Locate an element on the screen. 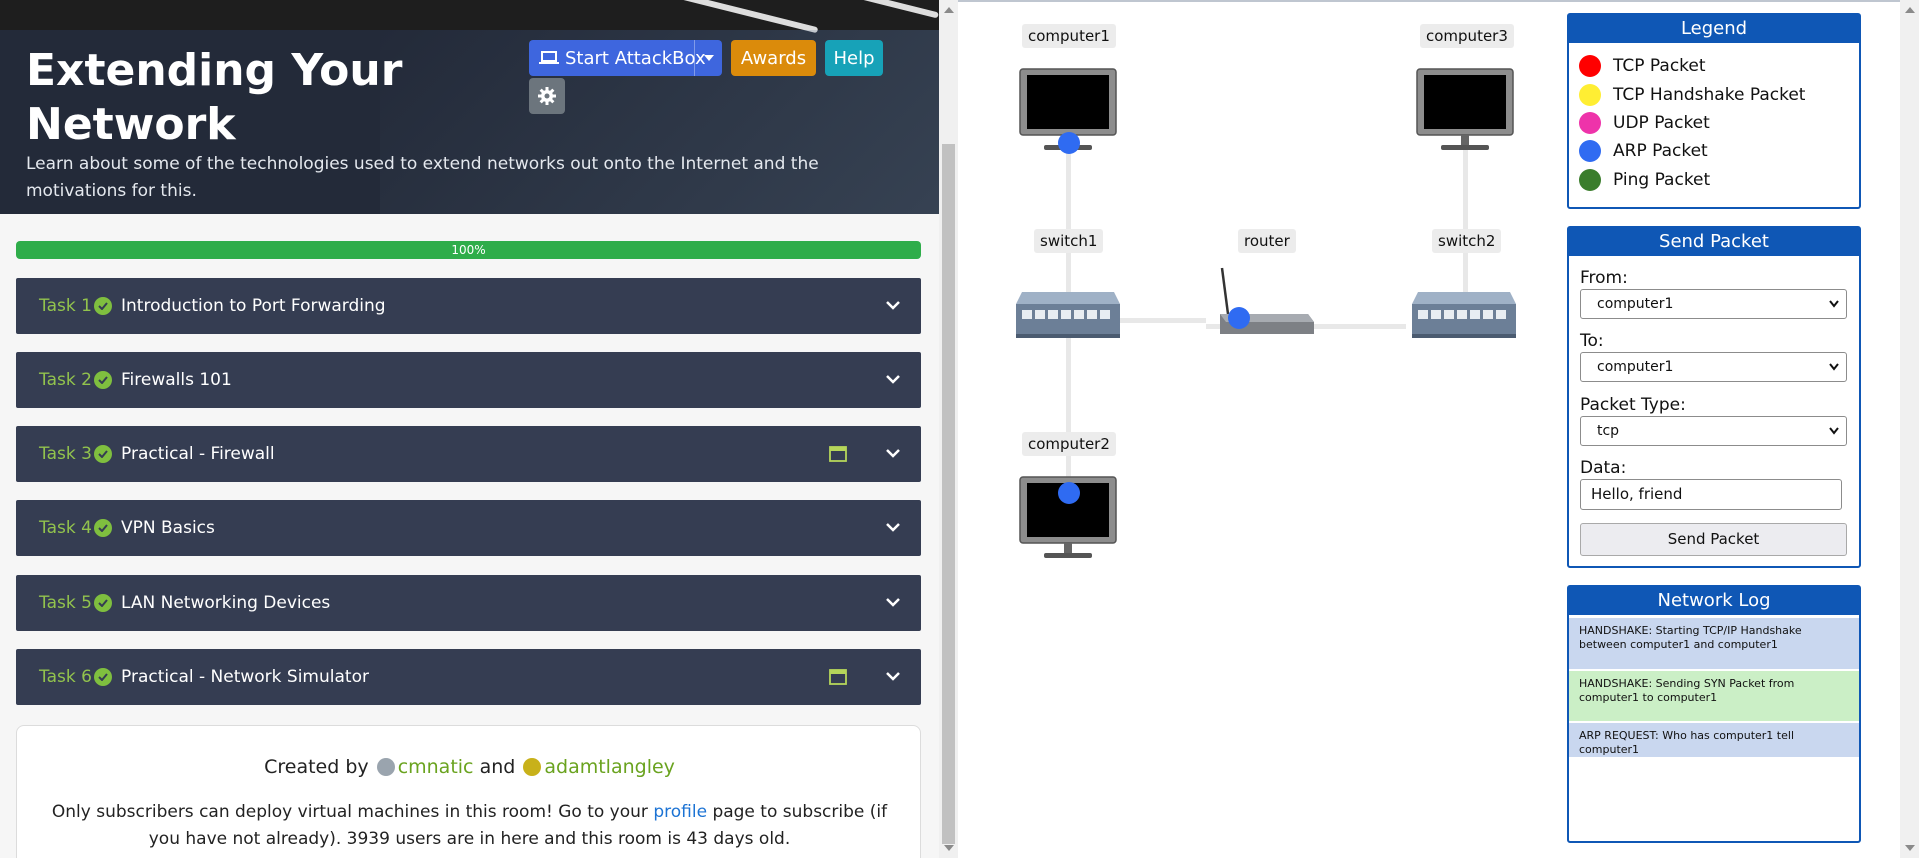  task-title: Practical - Network Simulator is located at coordinates (245, 677).